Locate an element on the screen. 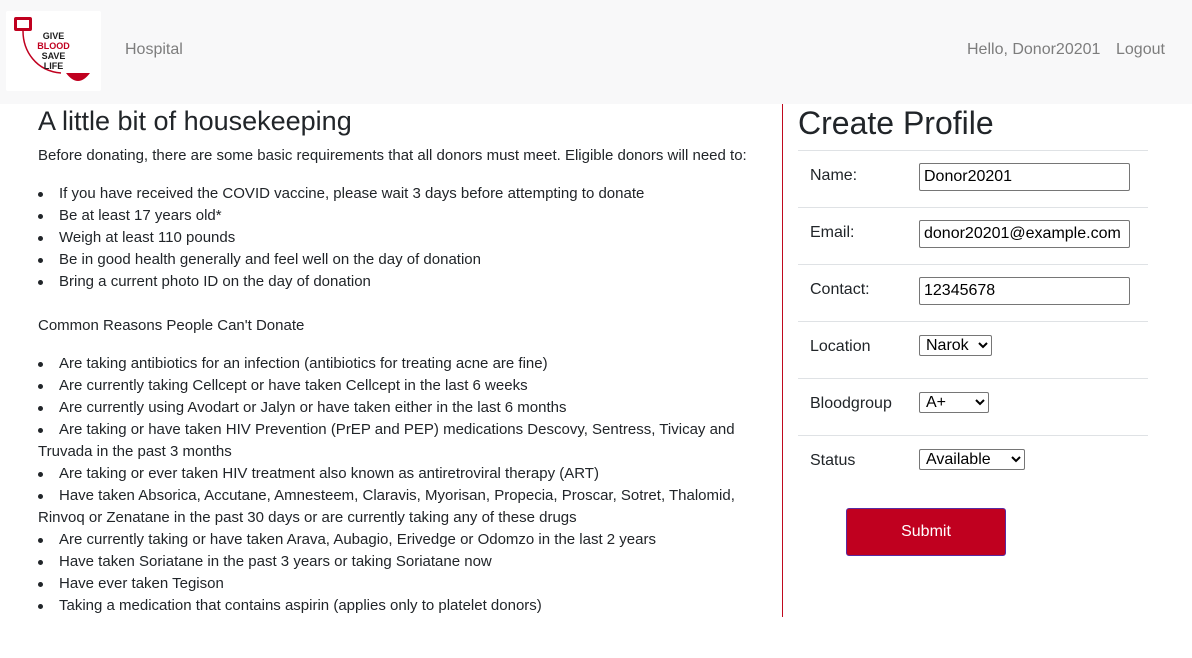 The width and height of the screenshot is (1192, 658). email-label: Email: is located at coordinates (832, 232).